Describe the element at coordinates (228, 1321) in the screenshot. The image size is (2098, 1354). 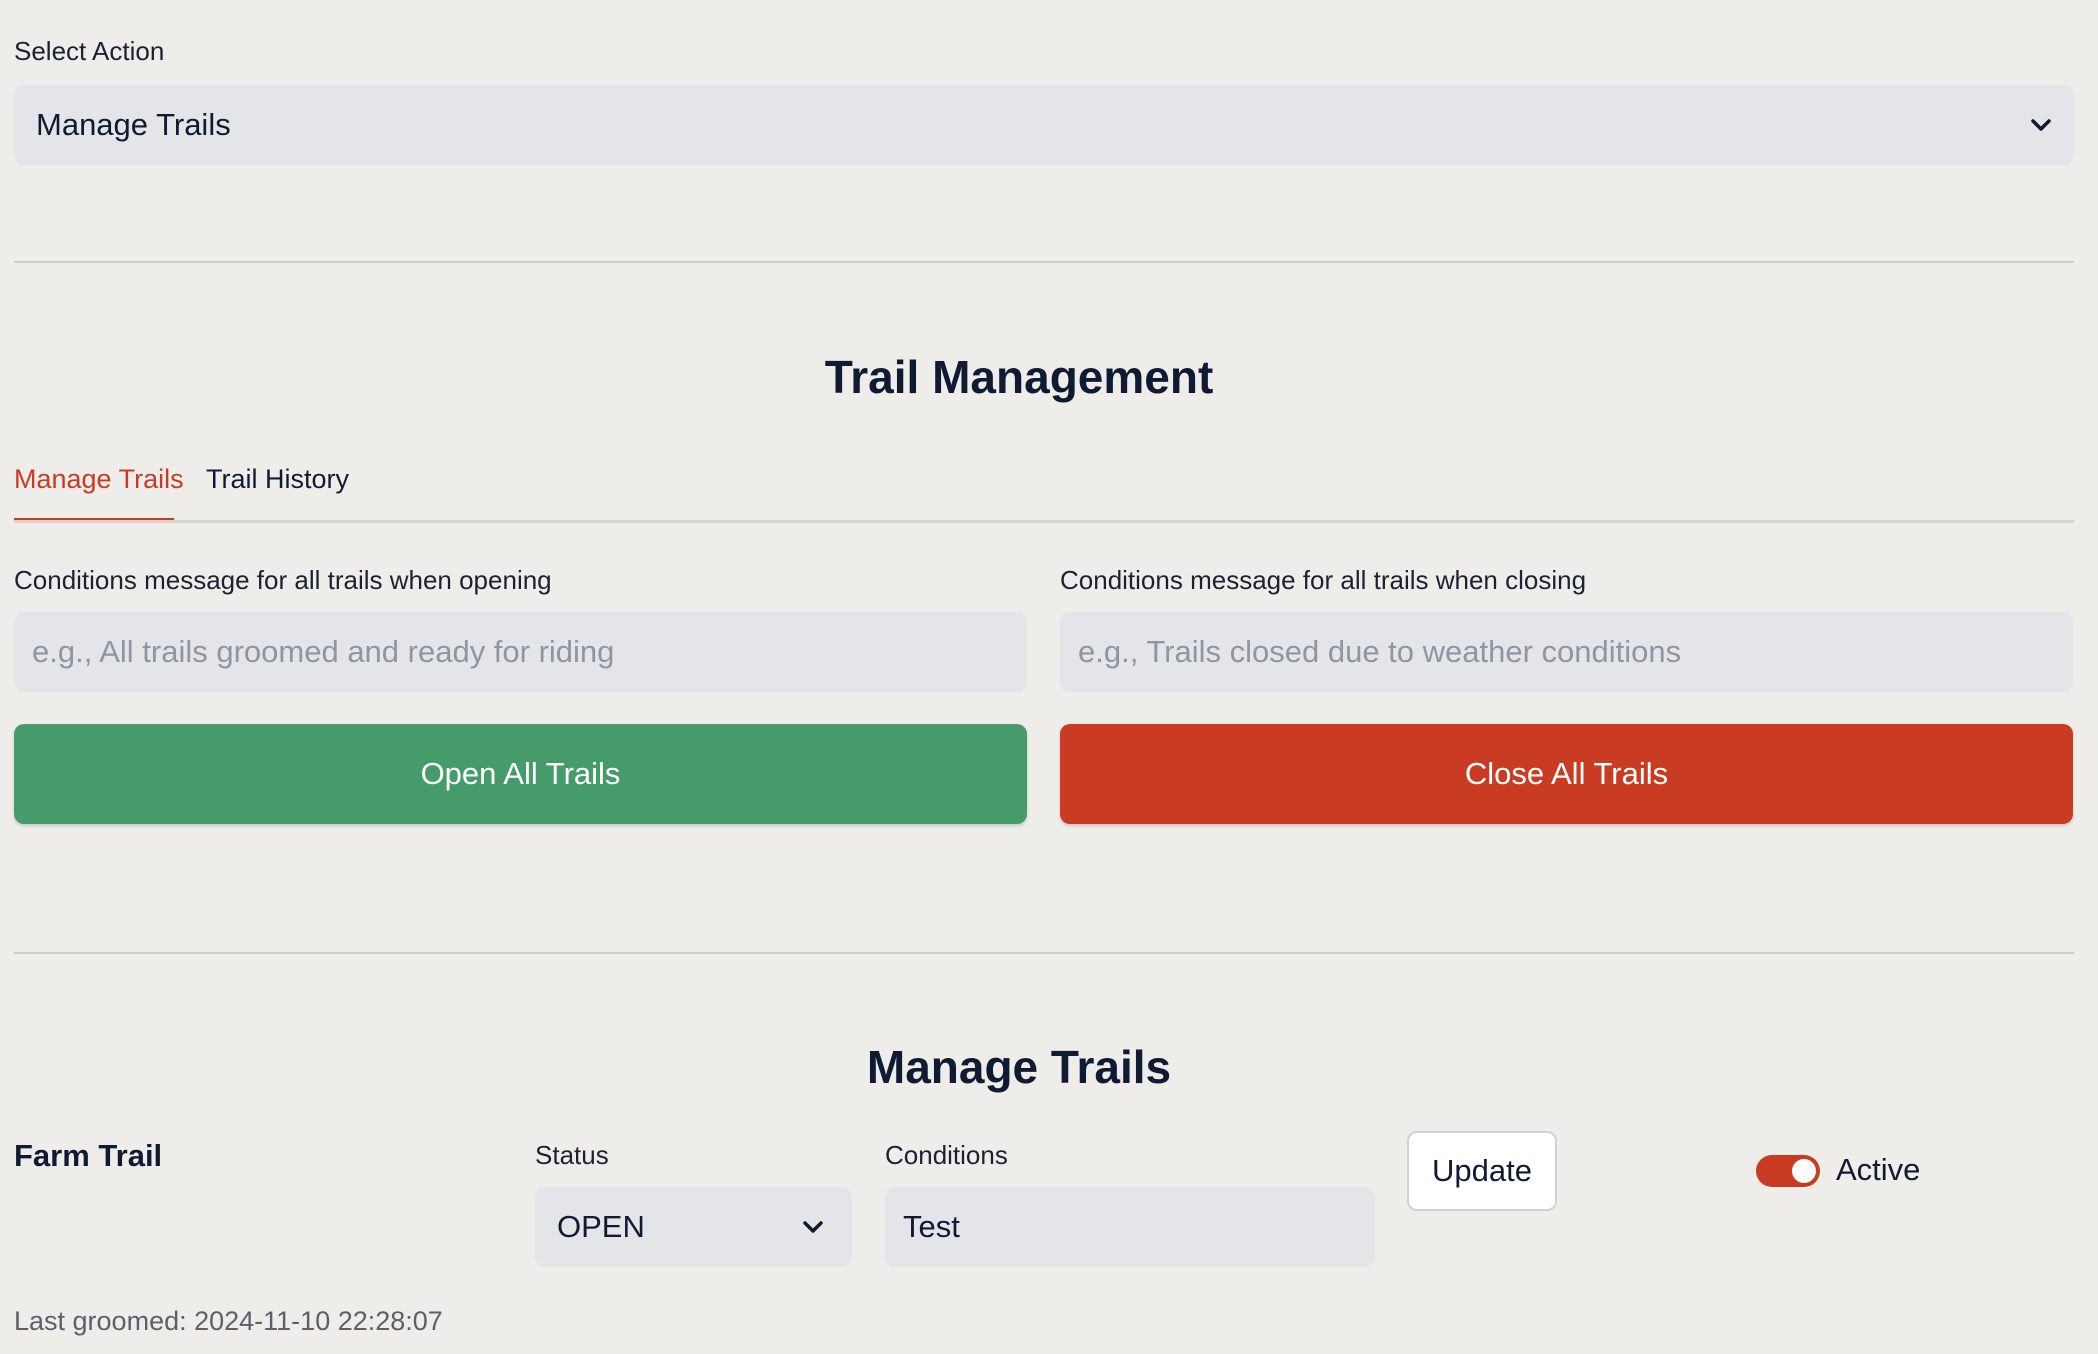
I see `last-groomed-text: Last groomed: 2024-11-10 22:28:07` at that location.